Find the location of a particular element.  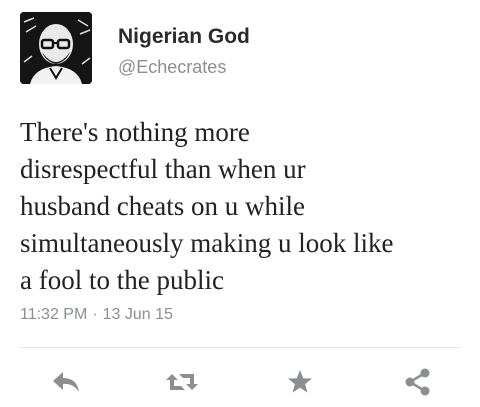

share-button is located at coordinates (418, 382).